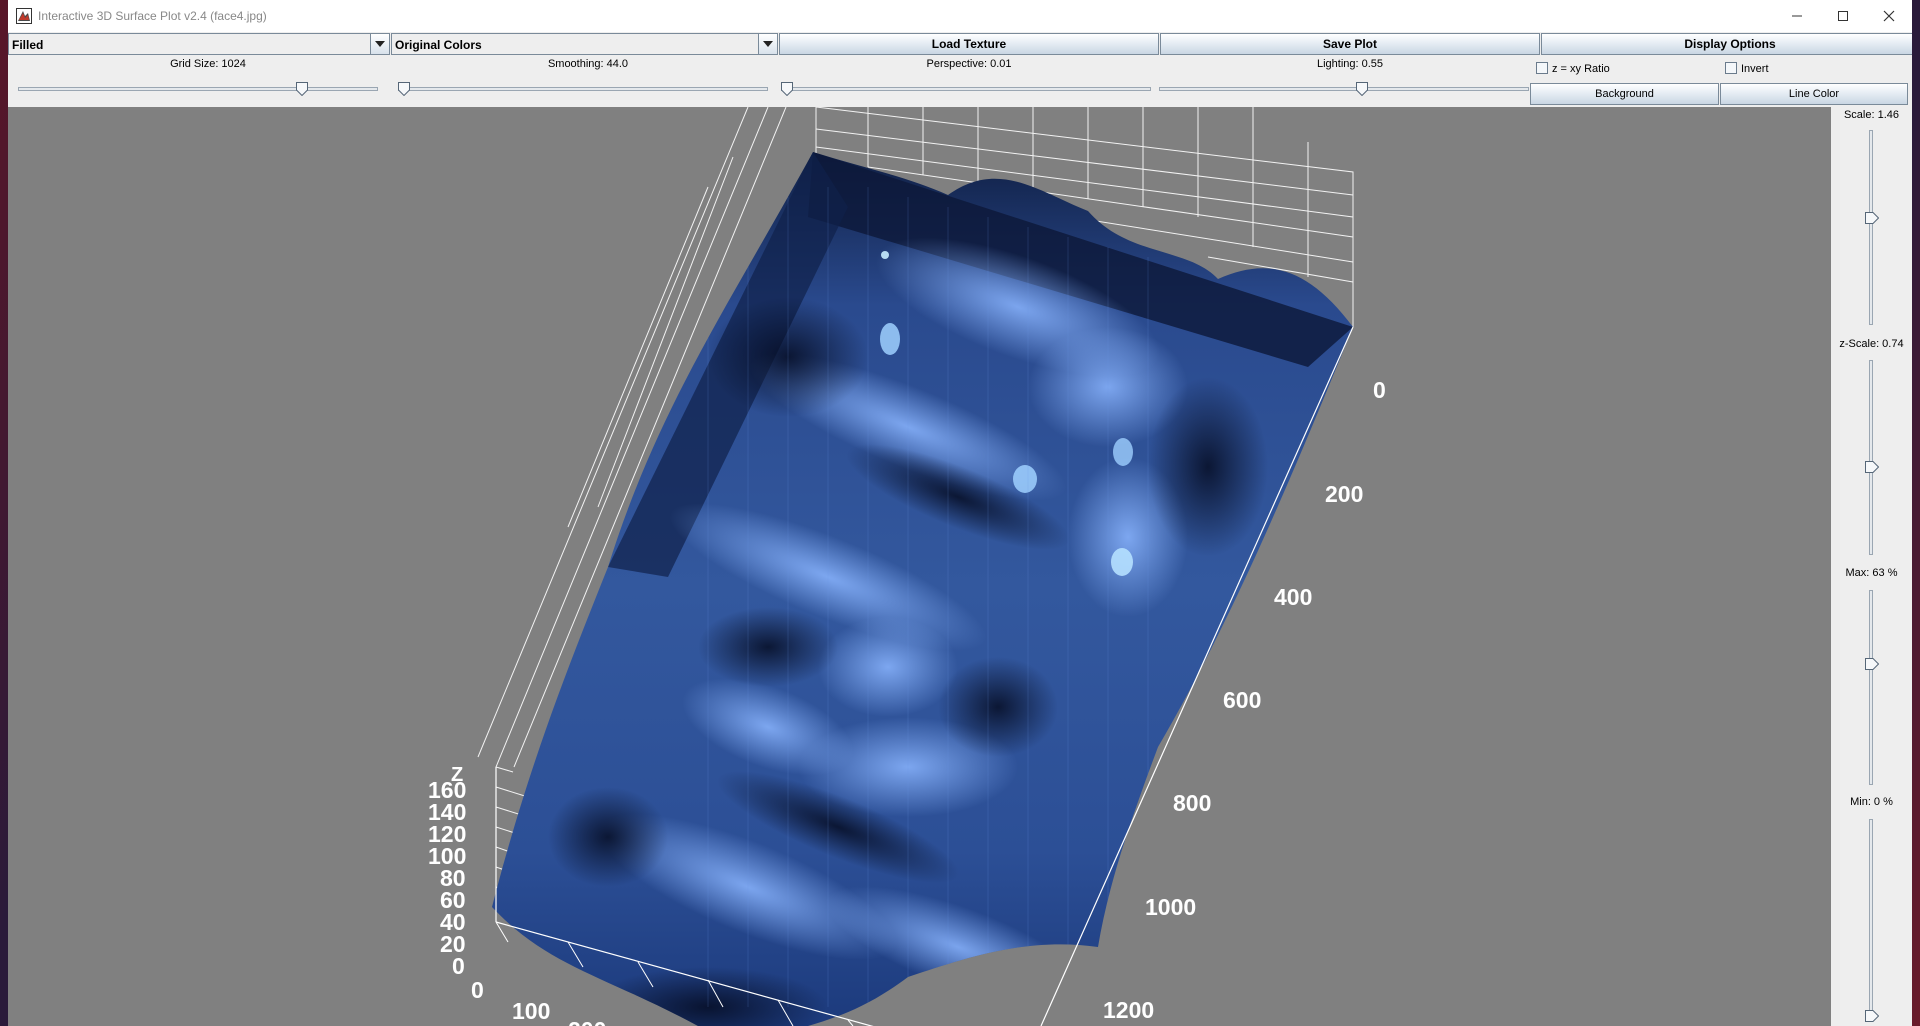 This screenshot has height=1026, width=1920. Describe the element at coordinates (1871, 115) in the screenshot. I see `scale-label: Scale: 1.46` at that location.